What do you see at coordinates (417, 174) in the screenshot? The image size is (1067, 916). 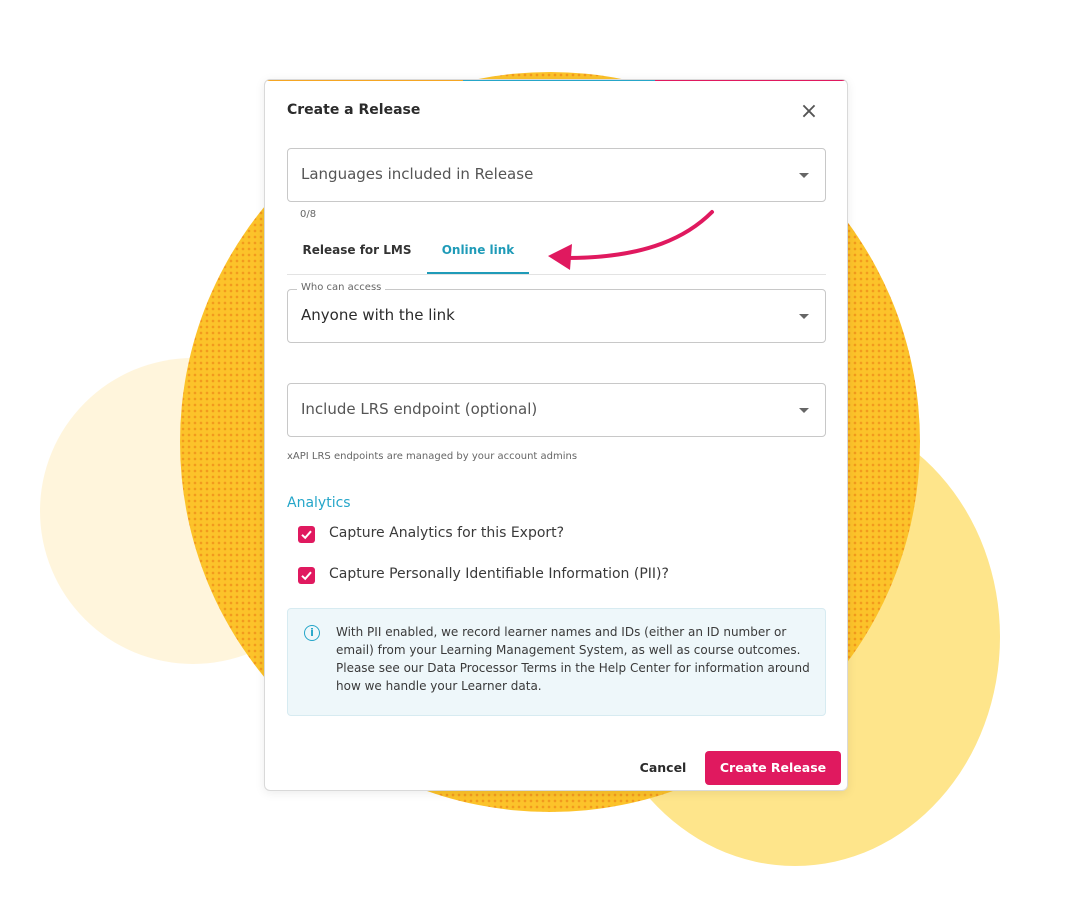 I see `languages-select-placeholder: Languages included in Release` at bounding box center [417, 174].